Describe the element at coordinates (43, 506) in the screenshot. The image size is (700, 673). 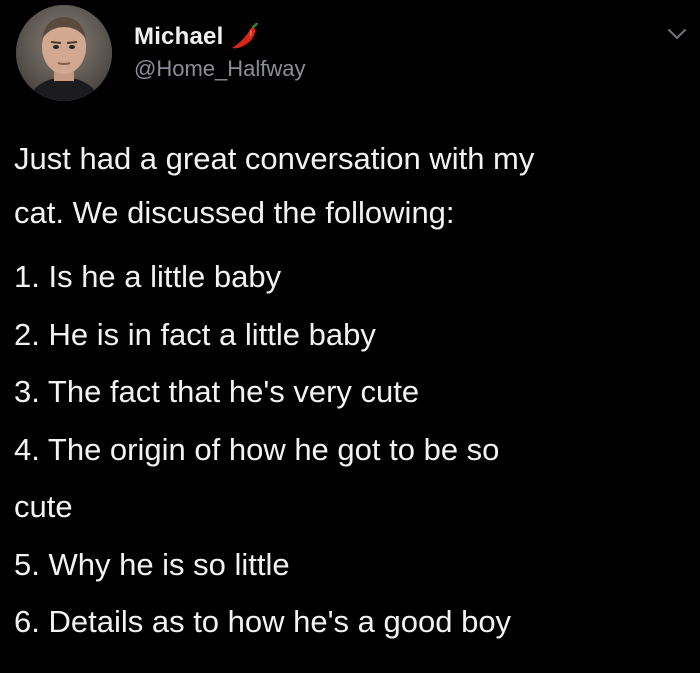
I see `list-item-continuation: cute` at that location.